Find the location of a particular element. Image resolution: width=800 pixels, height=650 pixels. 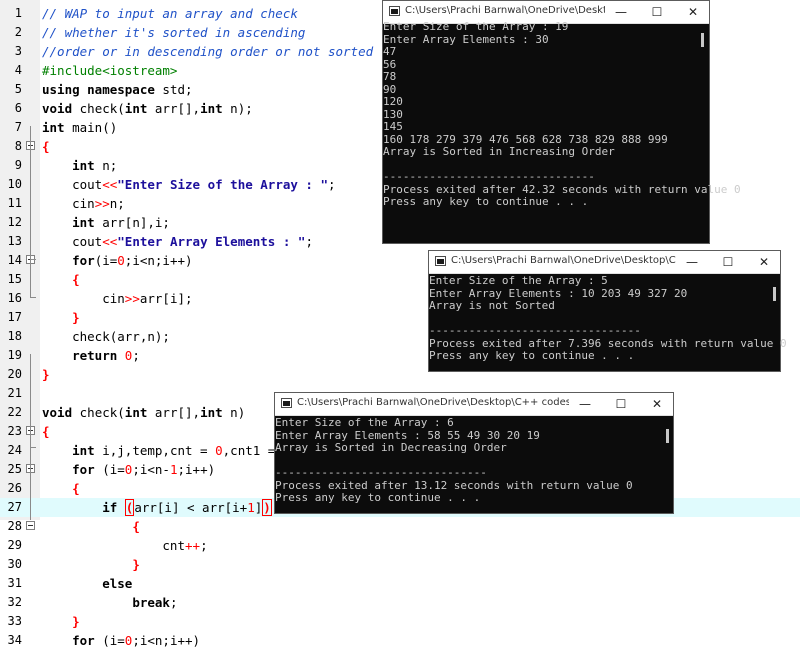

code-token: ( is located at coordinates (129, 507).